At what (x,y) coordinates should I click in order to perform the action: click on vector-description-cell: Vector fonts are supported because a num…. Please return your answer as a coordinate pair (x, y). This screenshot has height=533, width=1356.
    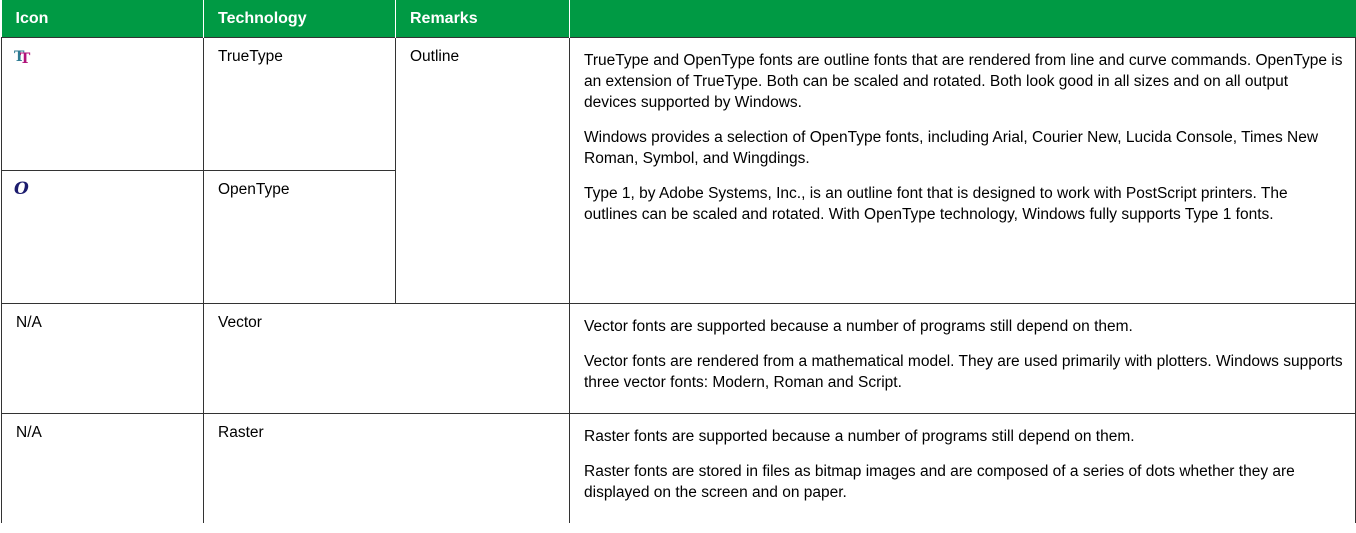
    Looking at the image, I should click on (962, 358).